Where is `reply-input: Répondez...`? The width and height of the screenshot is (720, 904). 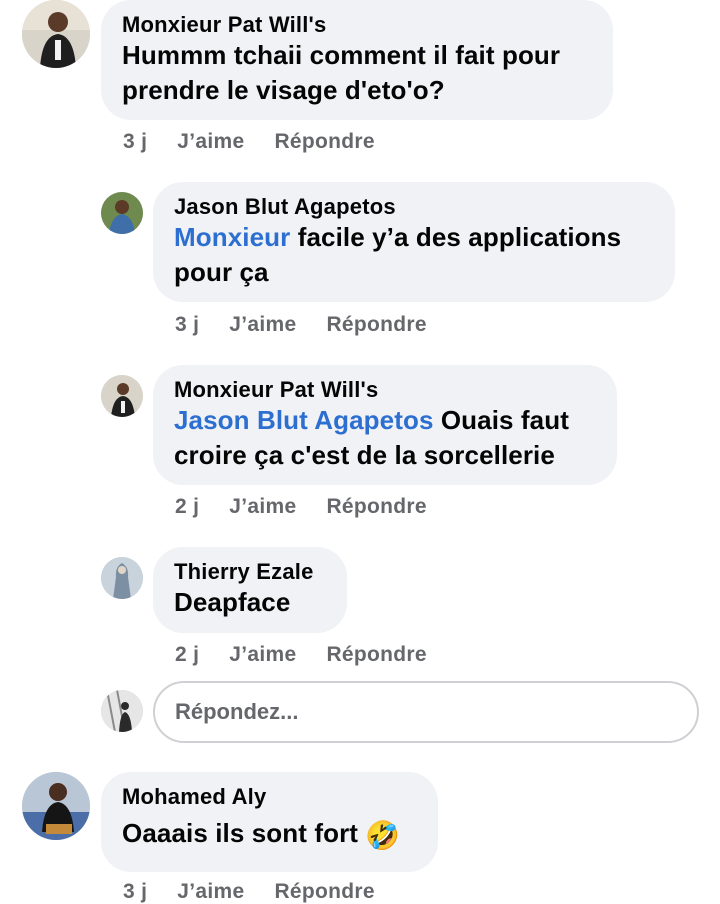 reply-input: Répondez... is located at coordinates (426, 712).